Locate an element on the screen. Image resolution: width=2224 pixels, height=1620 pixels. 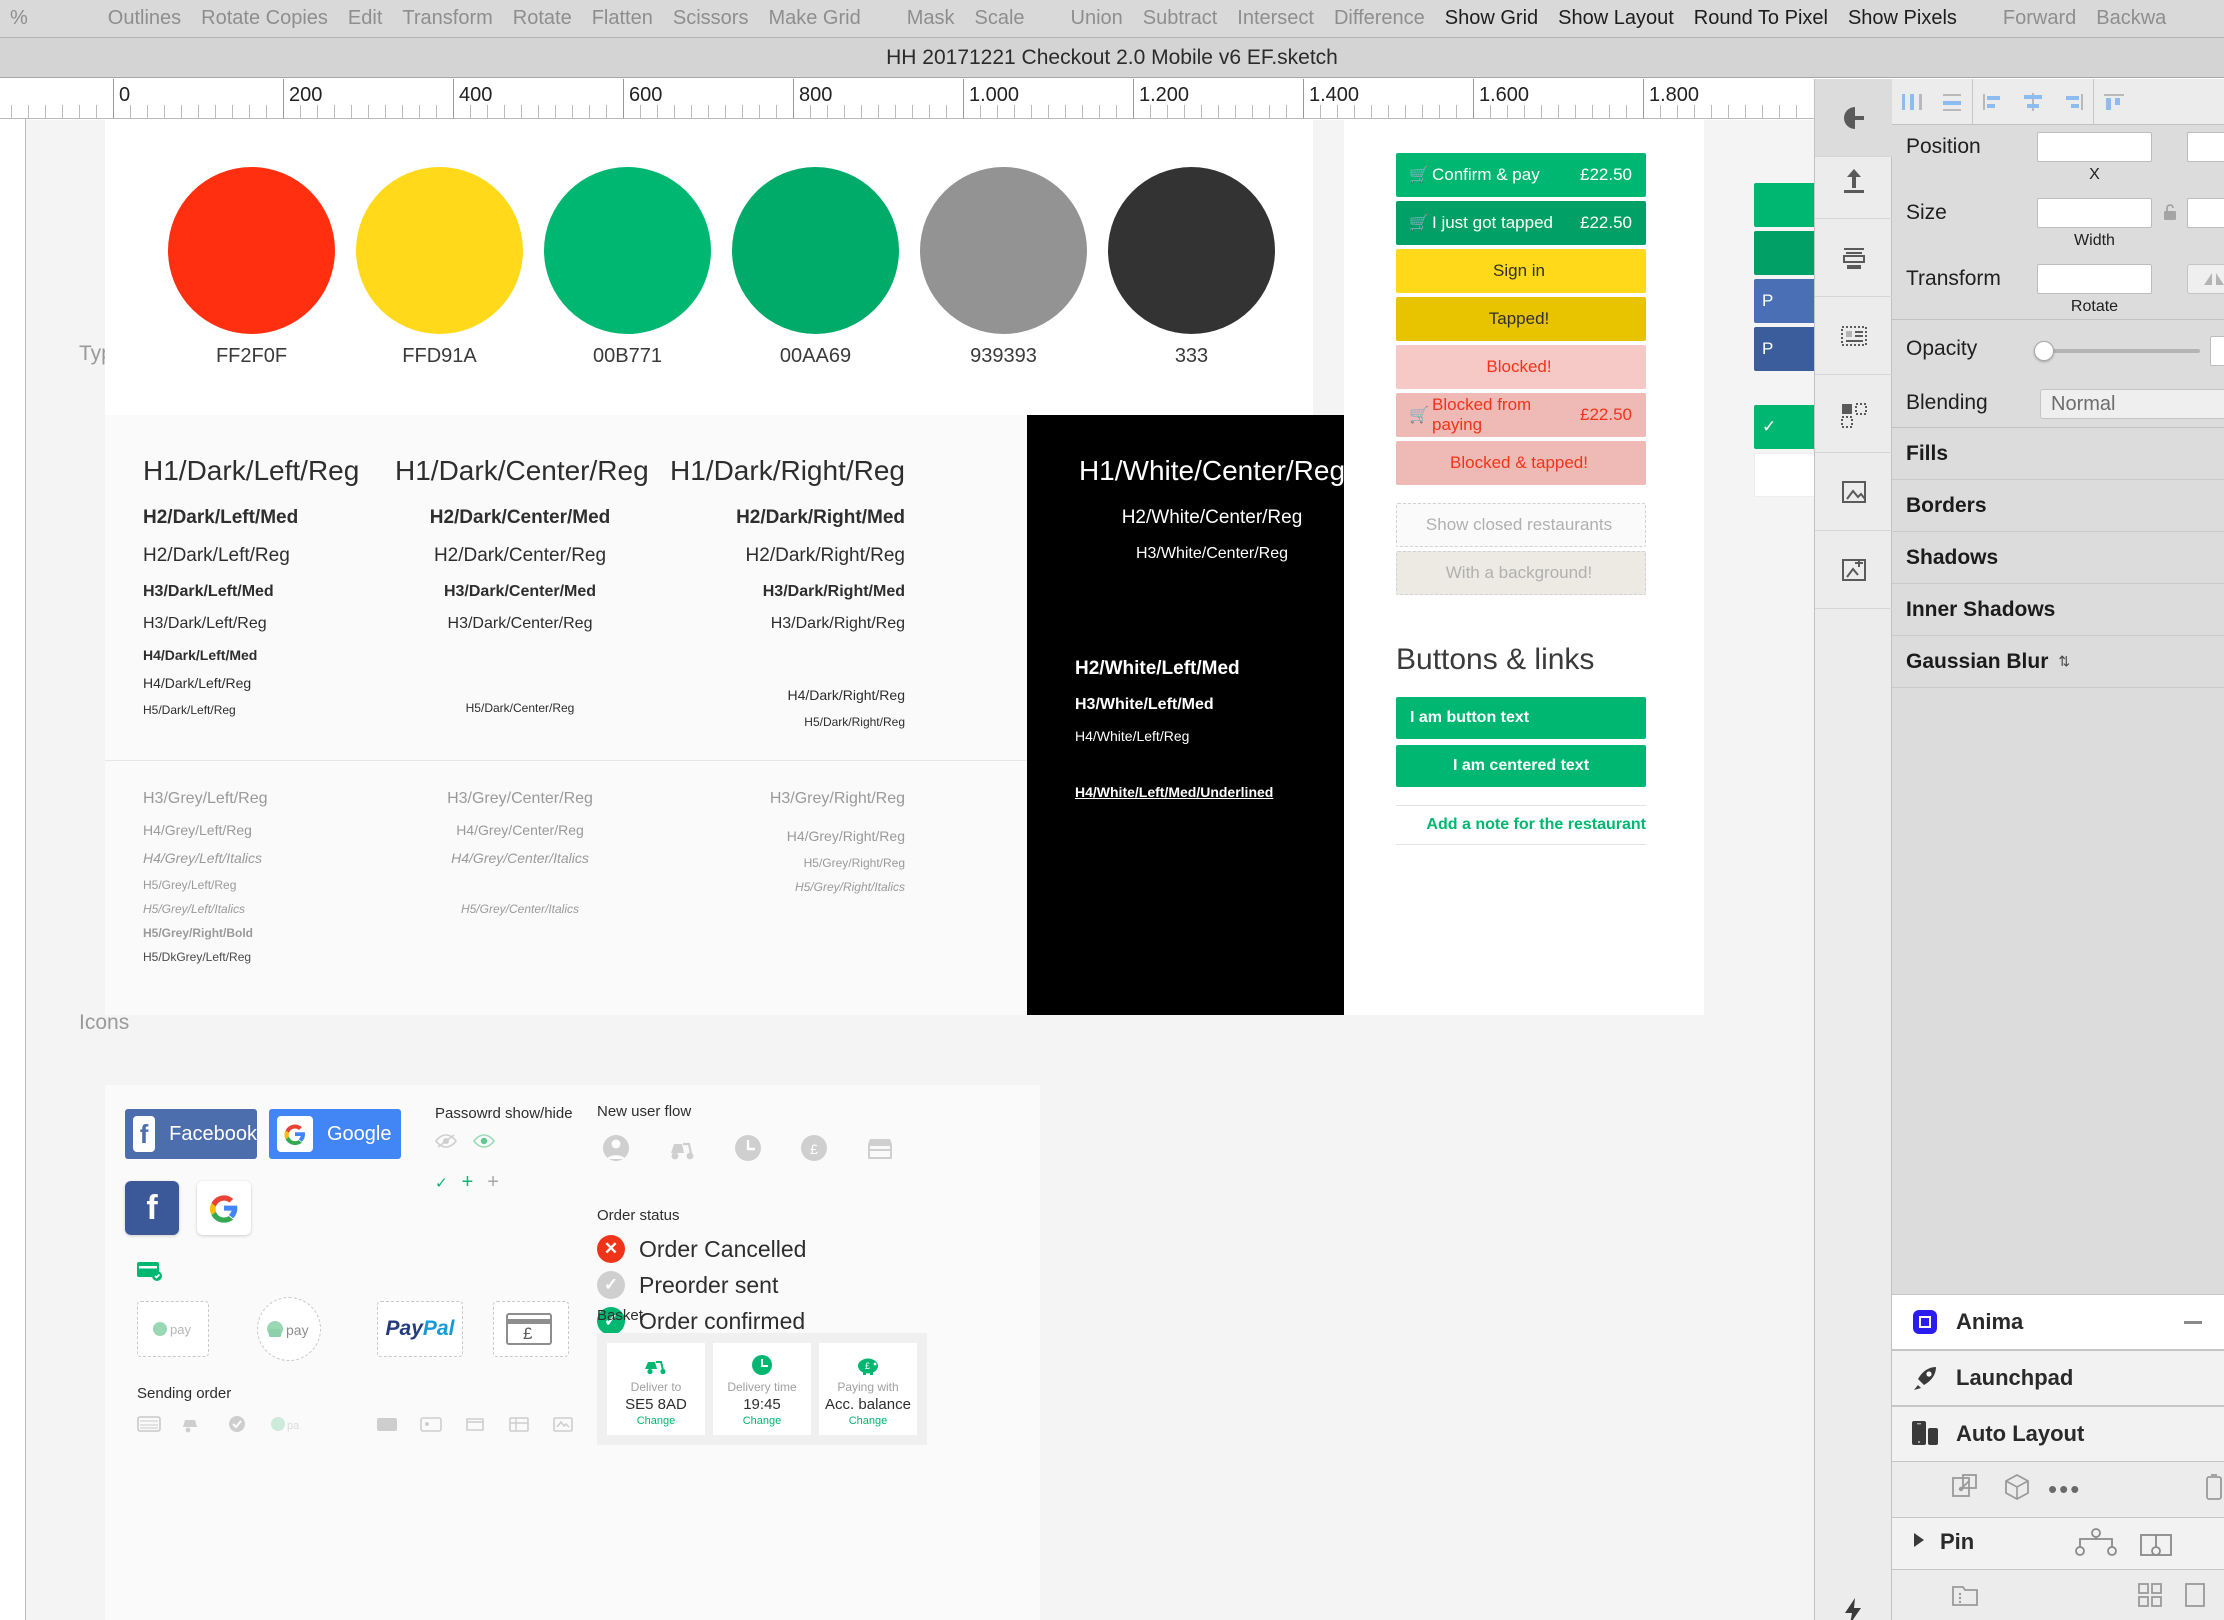
flip-button is located at coordinates (2205, 279).